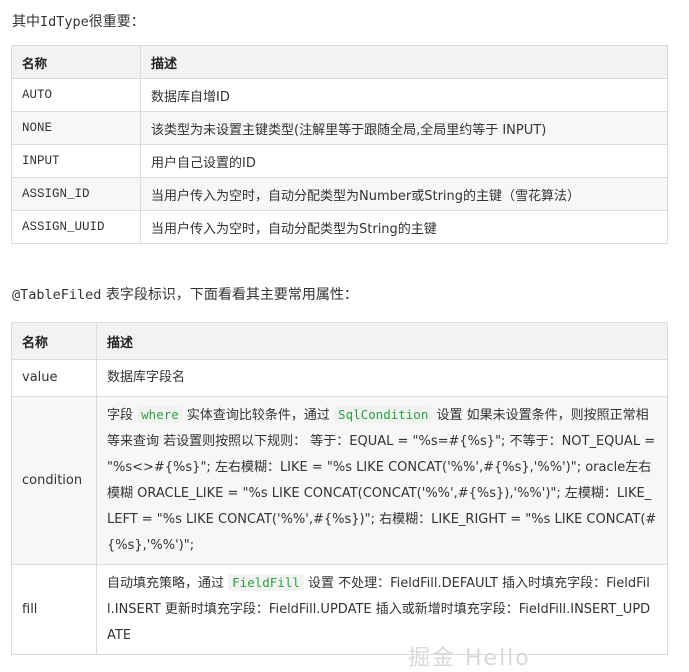  I want to click on cell-name: ASSIGN_ID, so click(76, 194).